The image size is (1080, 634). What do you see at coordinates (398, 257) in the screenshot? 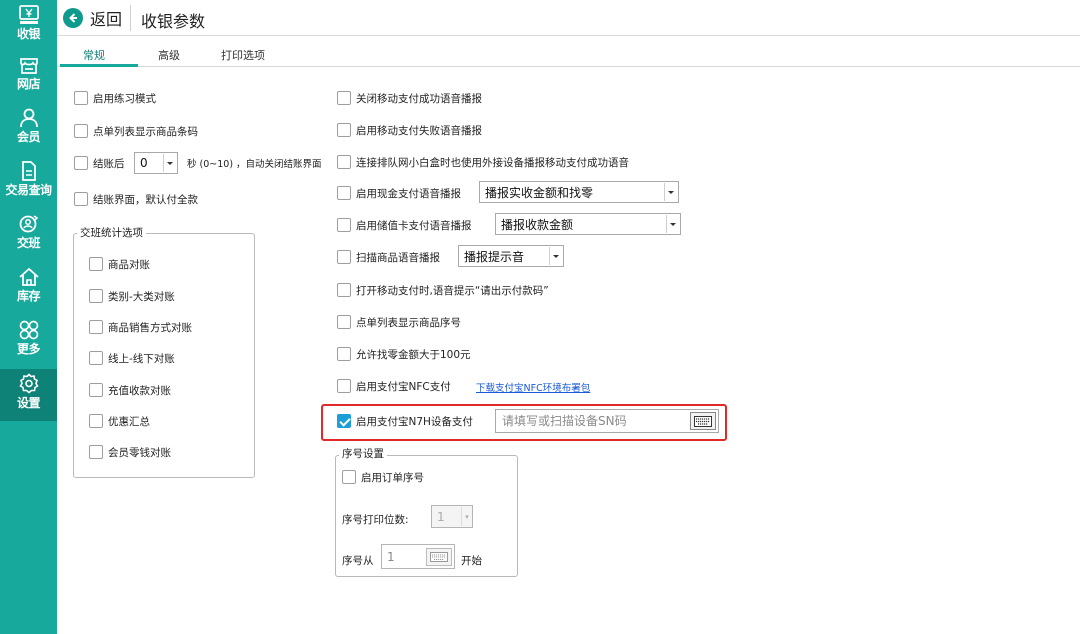
I see `scan-voice-label: 扫描商品语音播报` at bounding box center [398, 257].